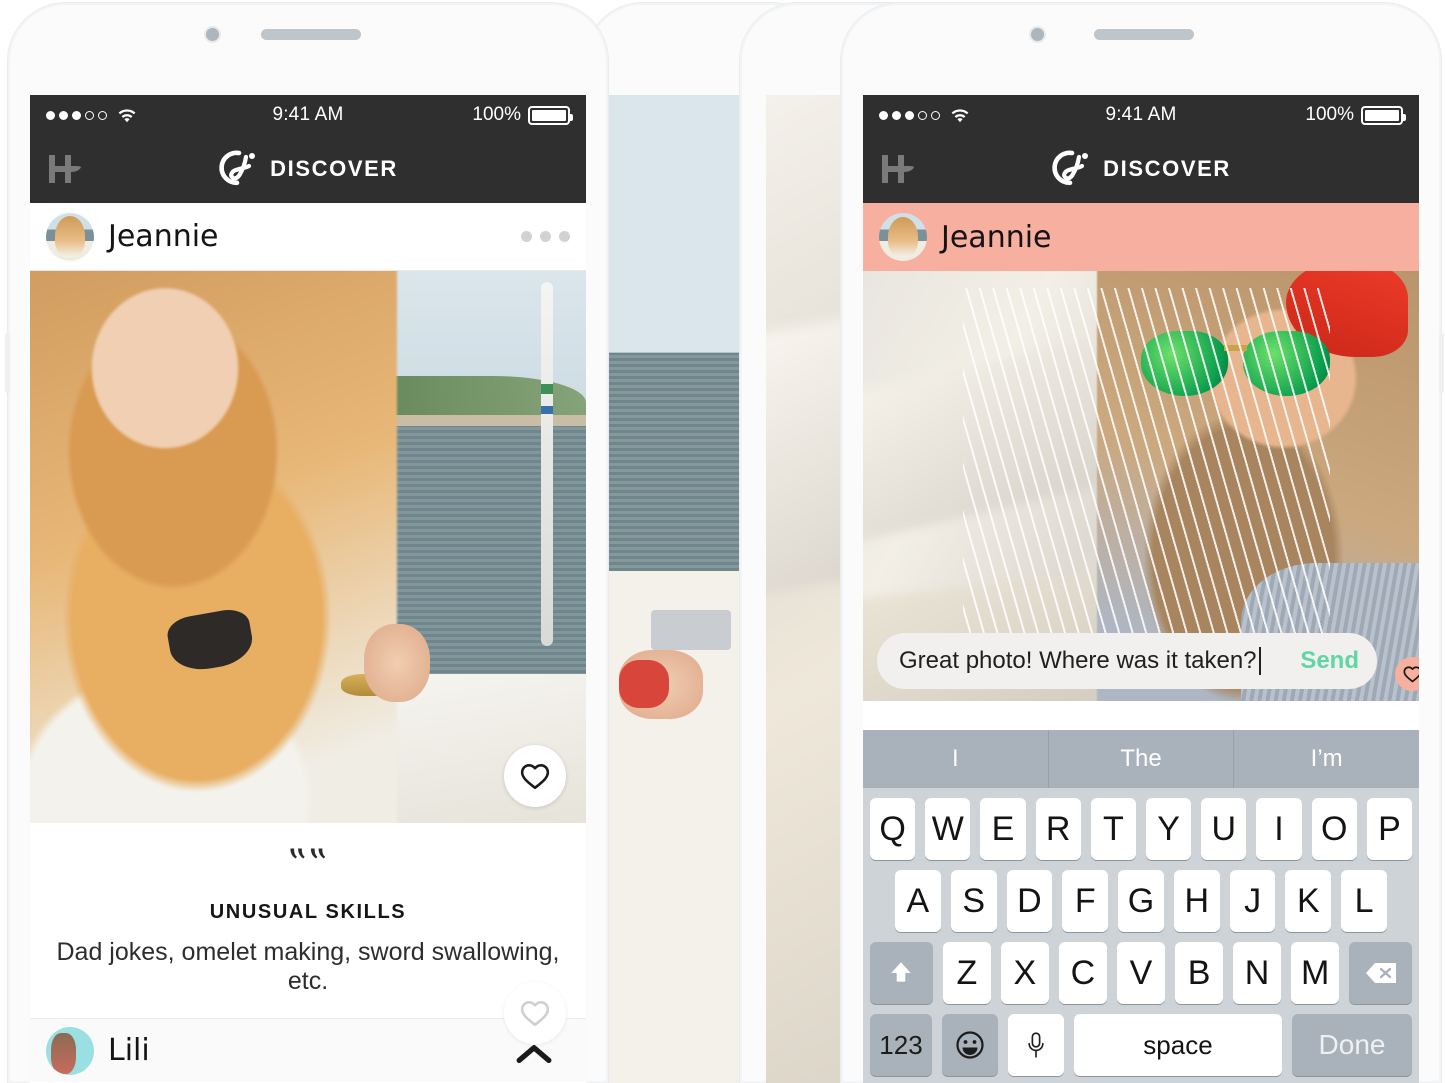 The width and height of the screenshot is (1445, 1083). What do you see at coordinates (308, 1050) in the screenshot?
I see `next-profile-card: Lili` at bounding box center [308, 1050].